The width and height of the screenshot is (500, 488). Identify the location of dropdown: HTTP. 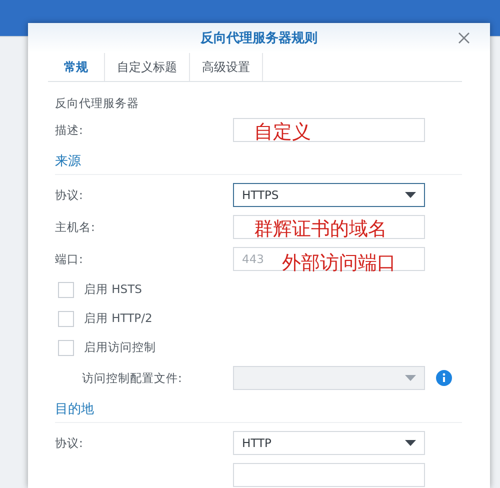
(329, 443).